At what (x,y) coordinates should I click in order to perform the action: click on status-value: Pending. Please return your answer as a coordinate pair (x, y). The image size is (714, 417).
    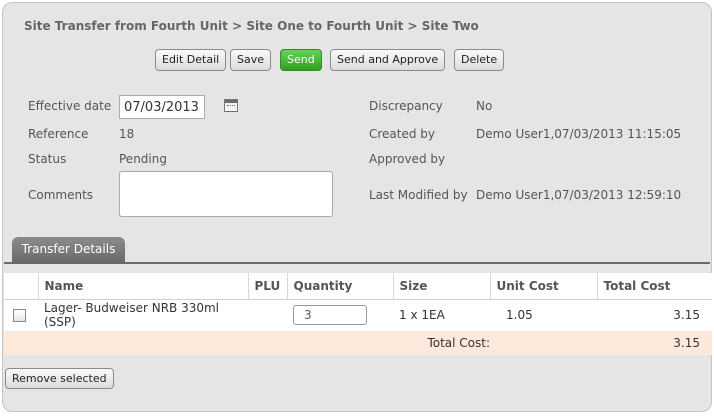
    Looking at the image, I should click on (143, 159).